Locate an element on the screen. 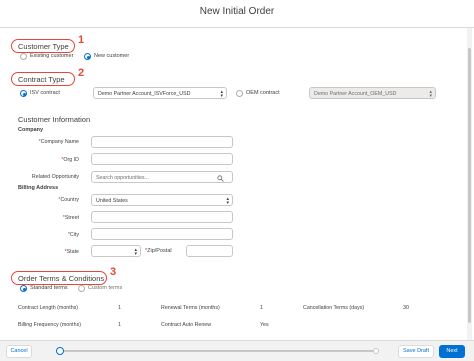  modal-footer: Cancel Save Draft Next is located at coordinates (237, 350).